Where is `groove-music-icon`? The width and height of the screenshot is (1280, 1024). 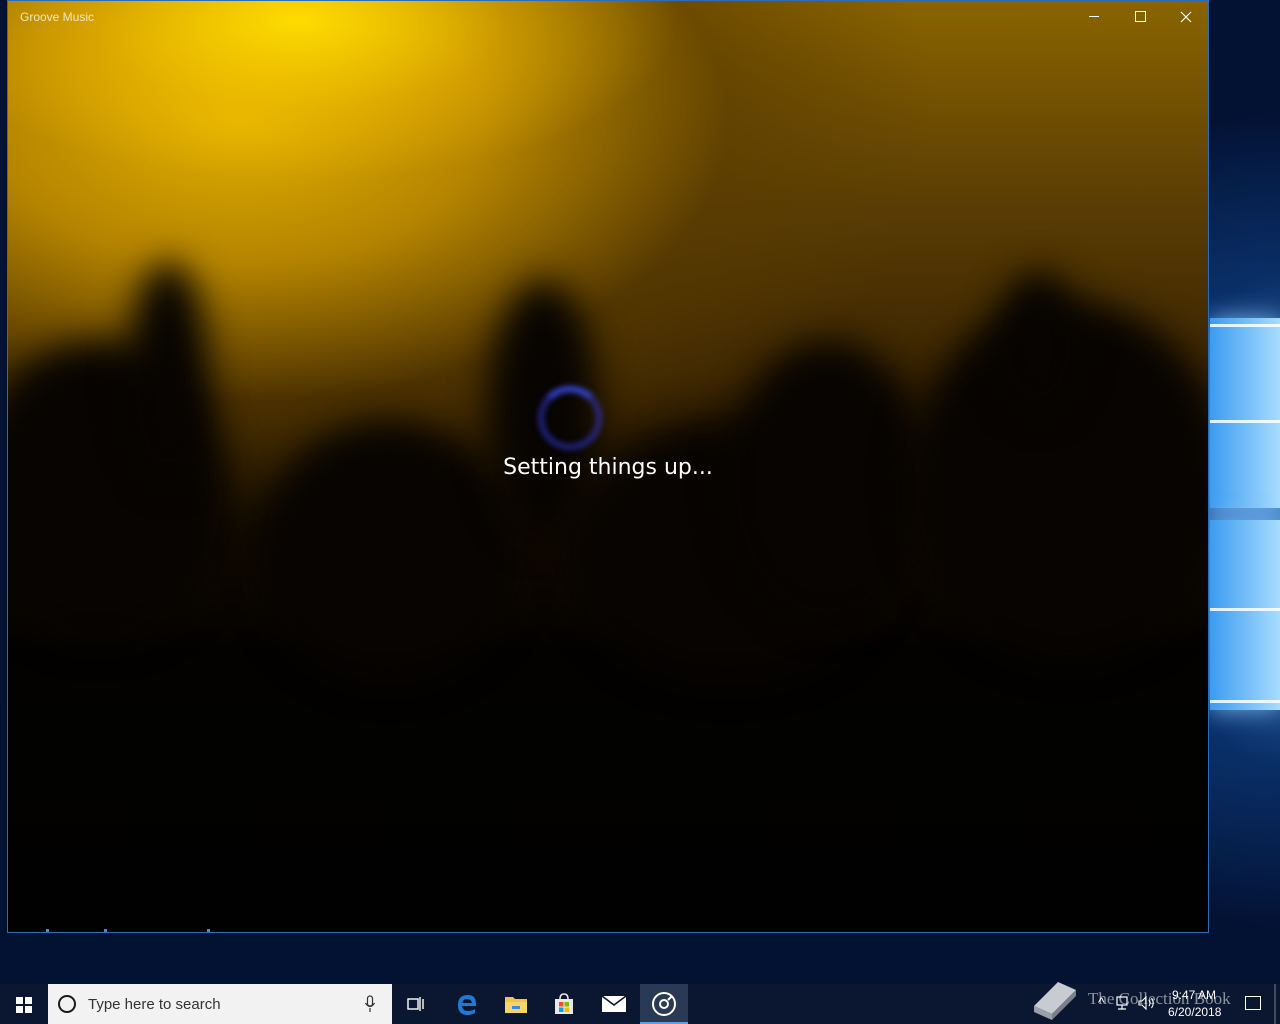
groove-music-icon is located at coordinates (664, 1004).